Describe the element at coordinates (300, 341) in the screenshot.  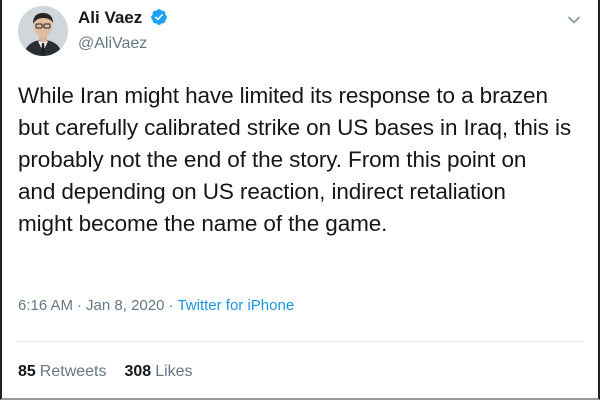
I see `divider` at that location.